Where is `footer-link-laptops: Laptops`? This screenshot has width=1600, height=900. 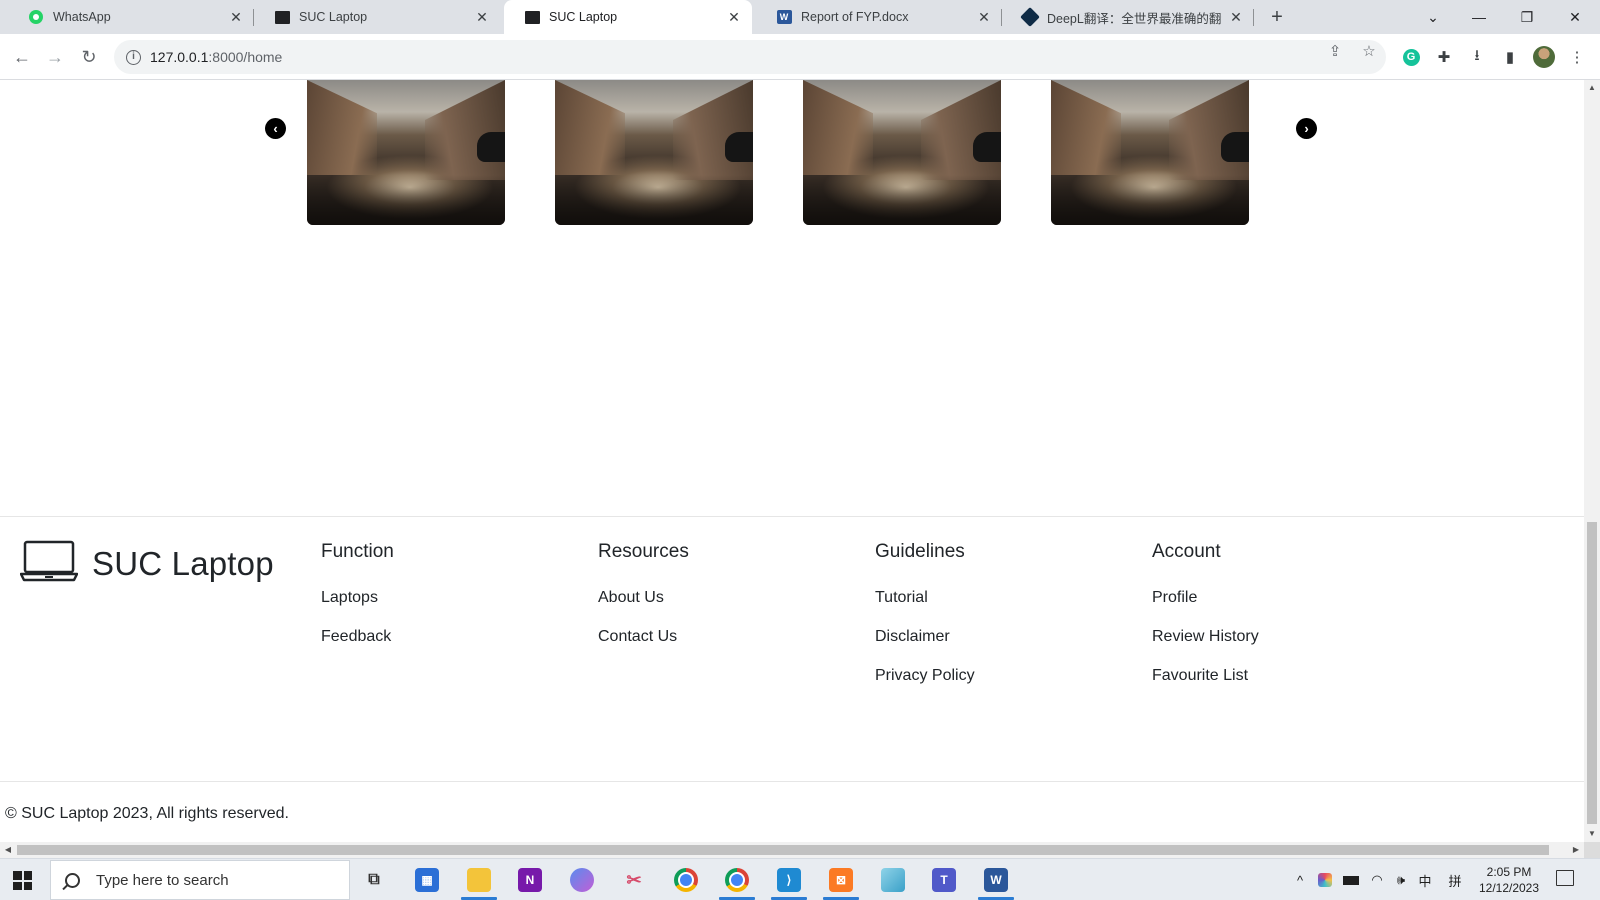 footer-link-laptops: Laptops is located at coordinates (357, 598).